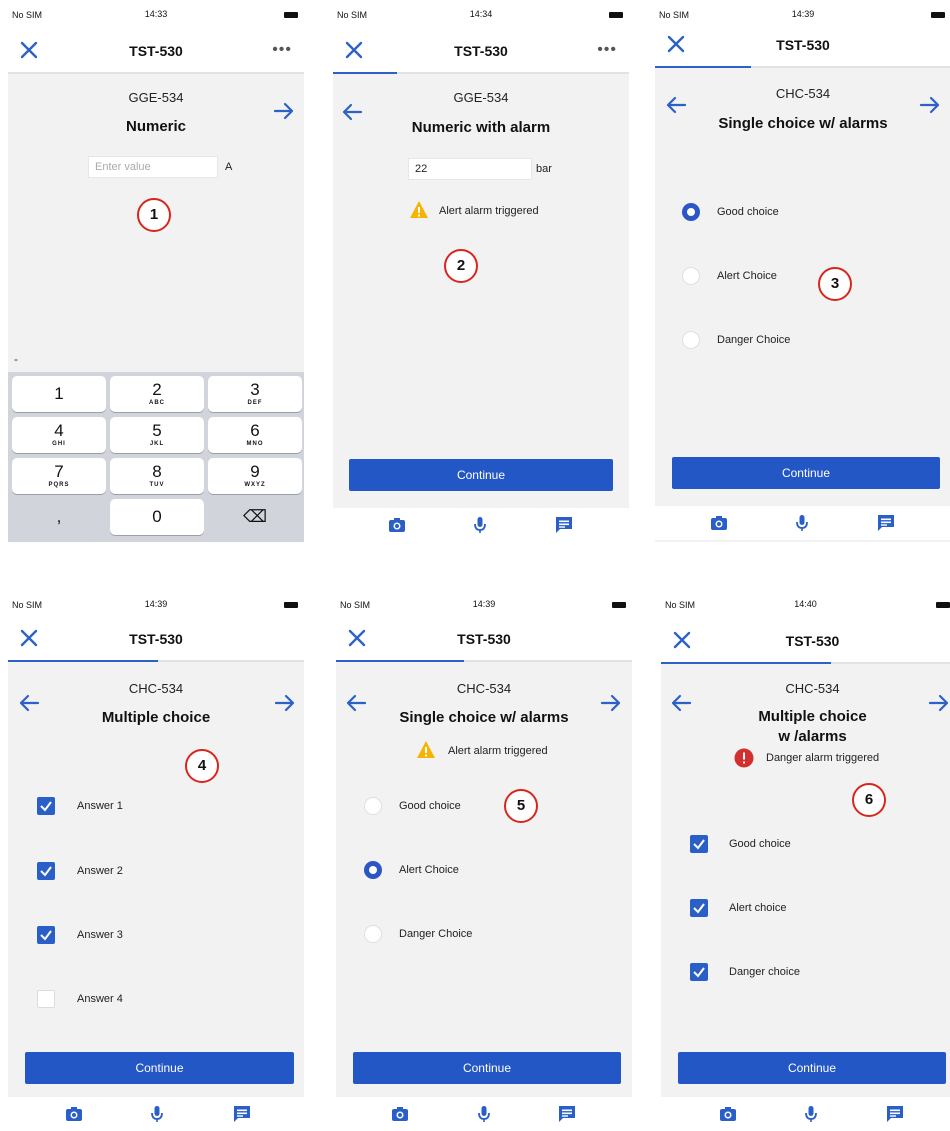  What do you see at coordinates (255, 435) in the screenshot?
I see `key-6: 6 MNO` at bounding box center [255, 435].